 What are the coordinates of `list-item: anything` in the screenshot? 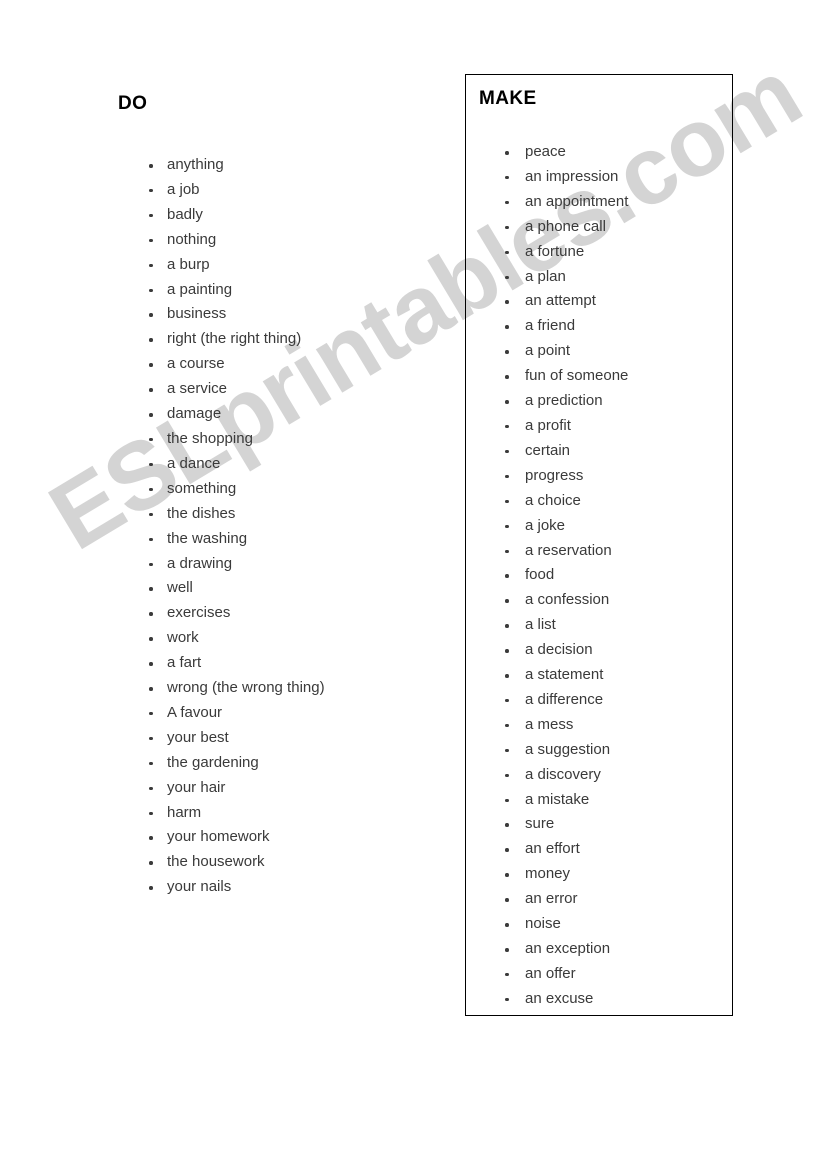 It's located at (283, 165).